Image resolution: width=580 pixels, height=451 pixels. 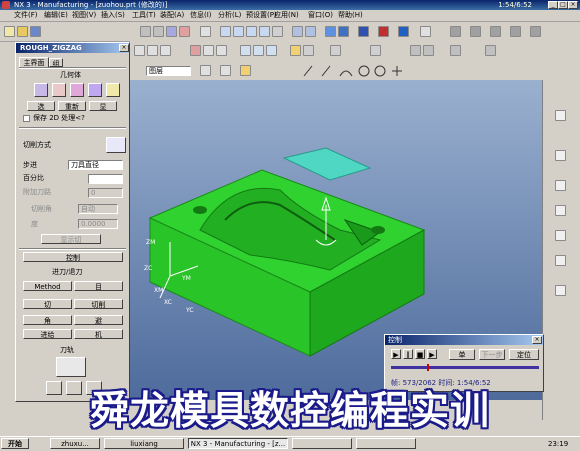 What do you see at coordinates (553, 5) in the screenshot?
I see `minimize-icon: _` at bounding box center [553, 5].